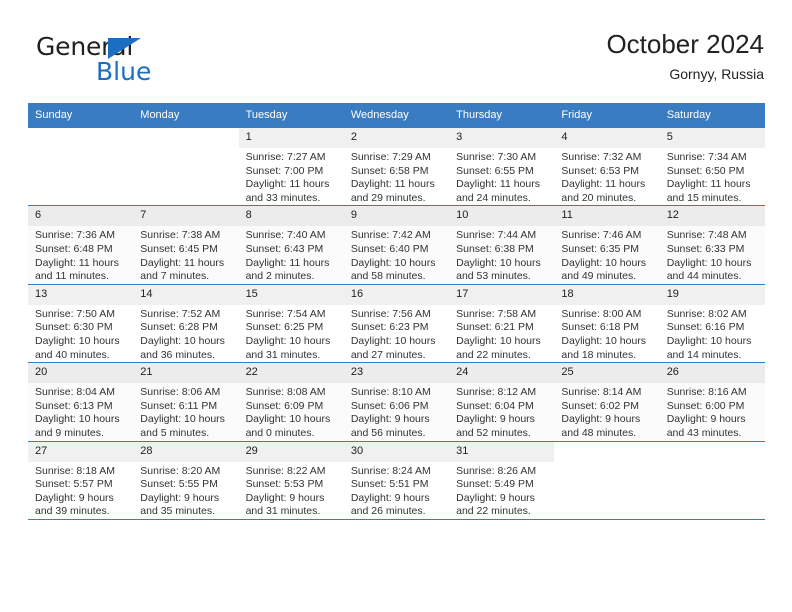  Describe the element at coordinates (396, 451) in the screenshot. I see `day-number: 30` at that location.